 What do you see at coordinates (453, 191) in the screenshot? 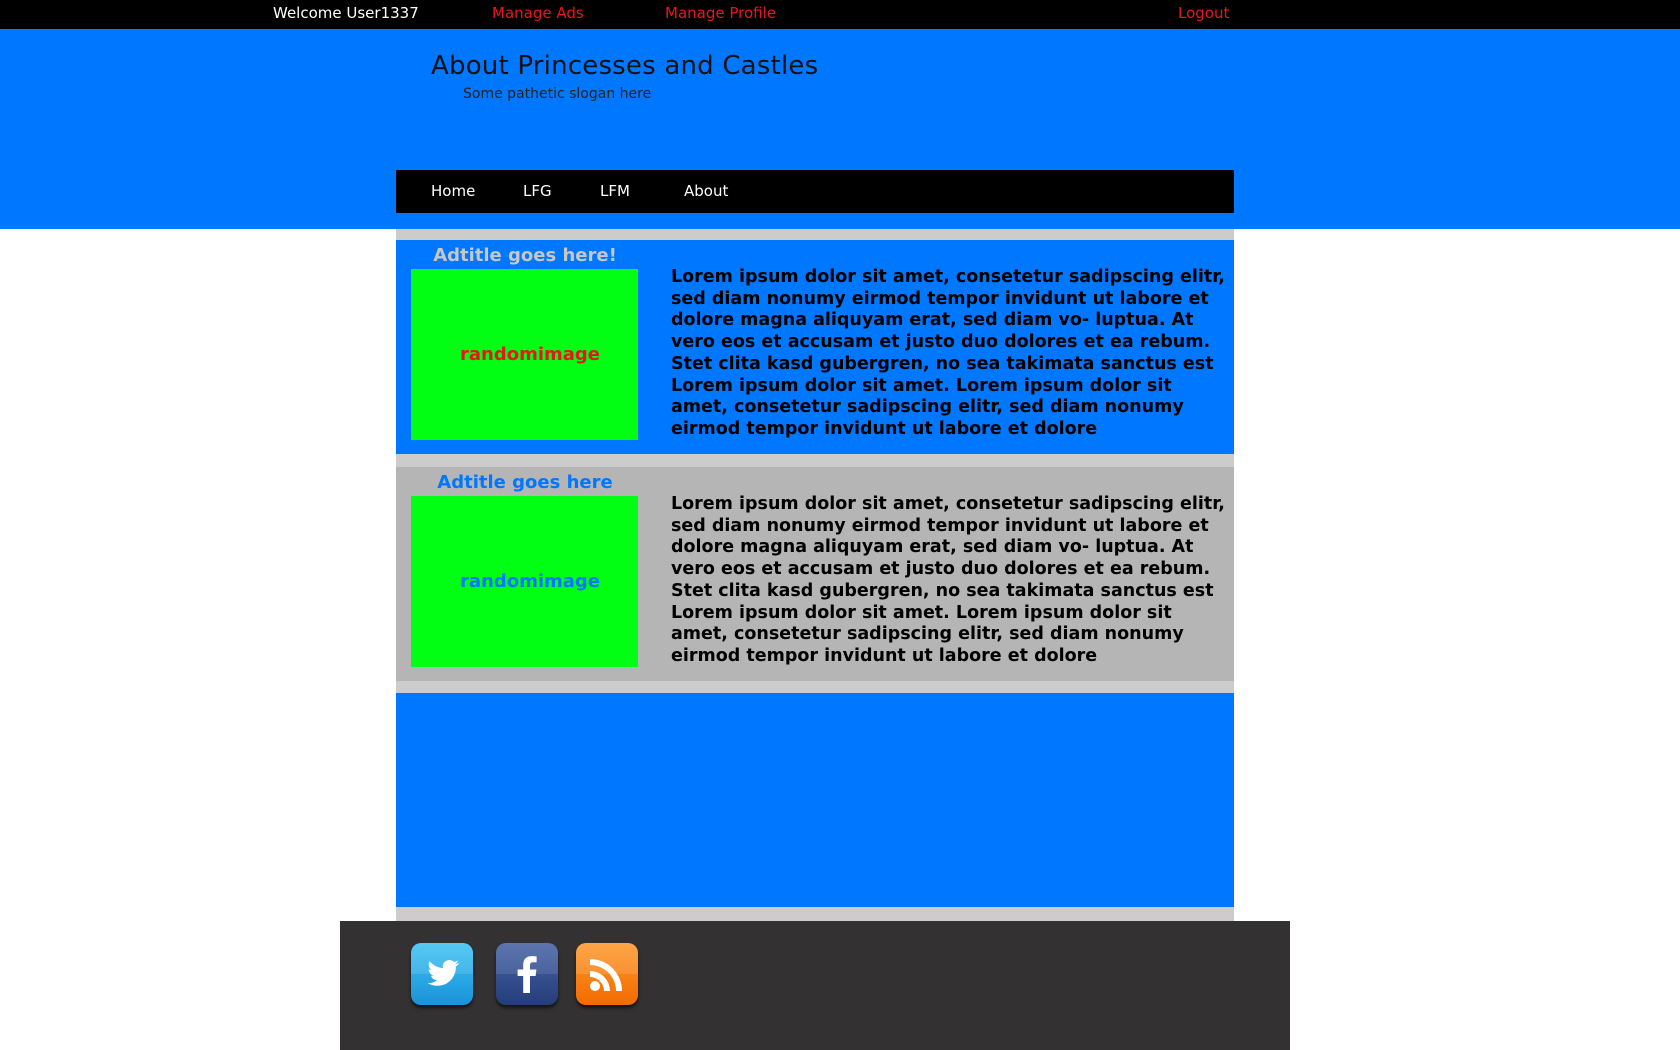
I see `nav-item-home: Home` at bounding box center [453, 191].